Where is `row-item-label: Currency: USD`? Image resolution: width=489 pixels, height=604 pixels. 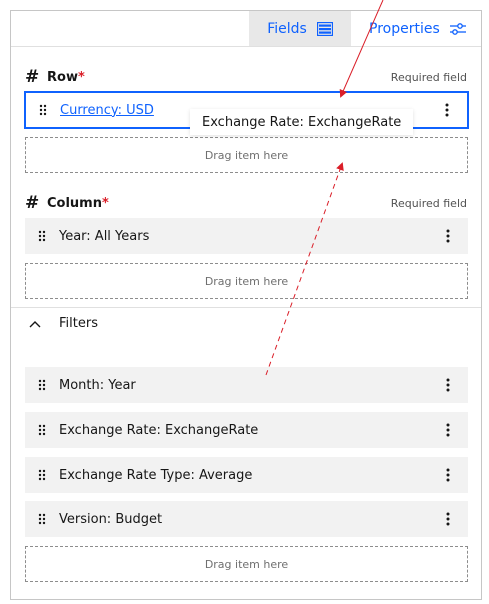 row-item-label: Currency: USD is located at coordinates (107, 110).